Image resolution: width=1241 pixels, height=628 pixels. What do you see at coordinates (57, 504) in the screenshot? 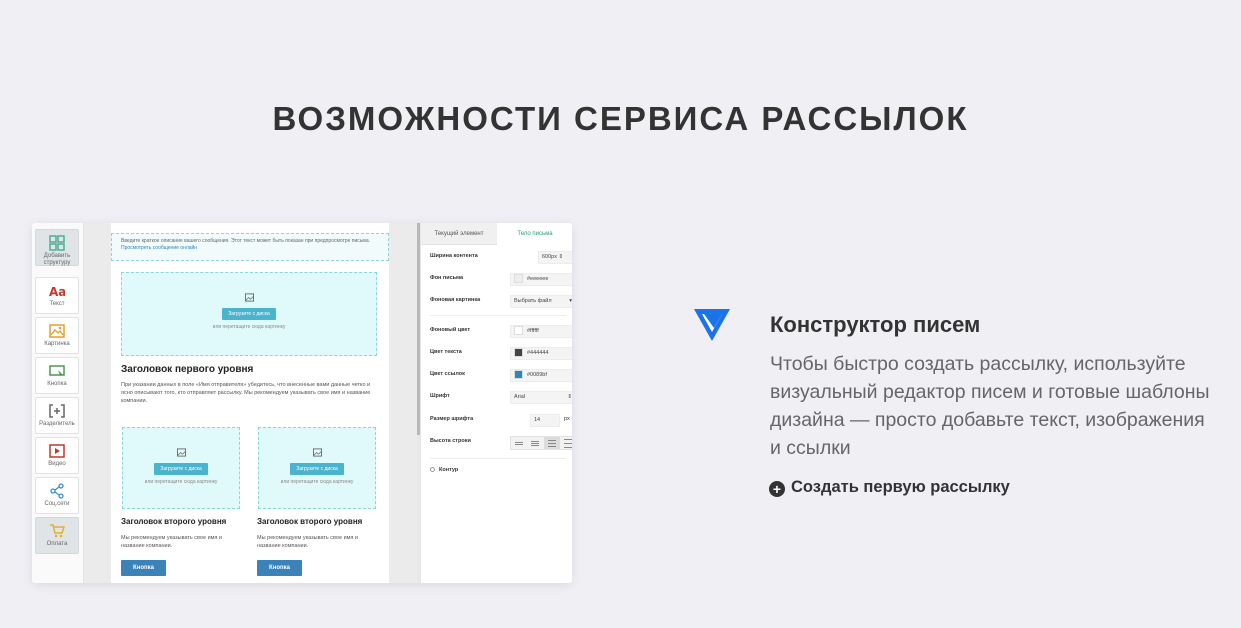
I see `tool-label: Соц.сети` at bounding box center [57, 504].